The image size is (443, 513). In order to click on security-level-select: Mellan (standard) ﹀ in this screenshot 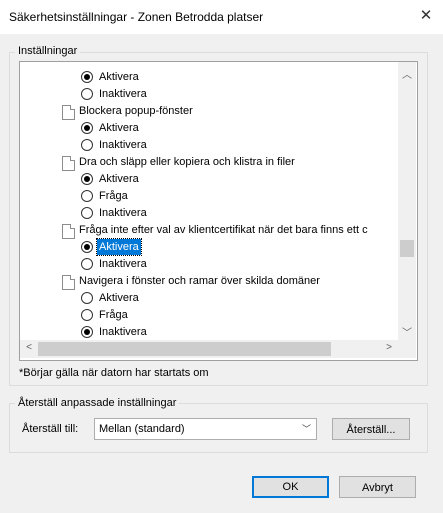, I will do `click(205, 429)`.